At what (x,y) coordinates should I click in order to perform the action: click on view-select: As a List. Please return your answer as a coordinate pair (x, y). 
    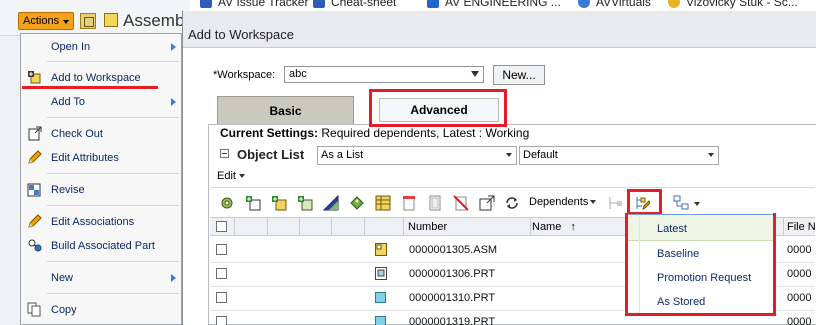
    Looking at the image, I should click on (417, 155).